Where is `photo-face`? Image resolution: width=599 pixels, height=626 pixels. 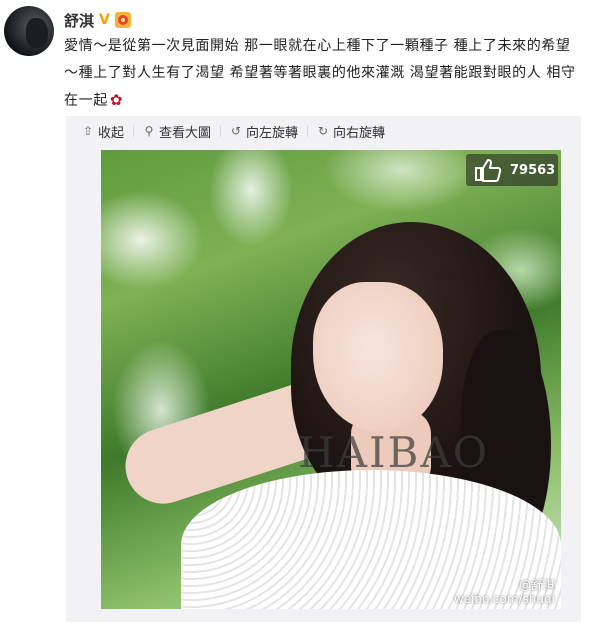
photo-face is located at coordinates (378, 357).